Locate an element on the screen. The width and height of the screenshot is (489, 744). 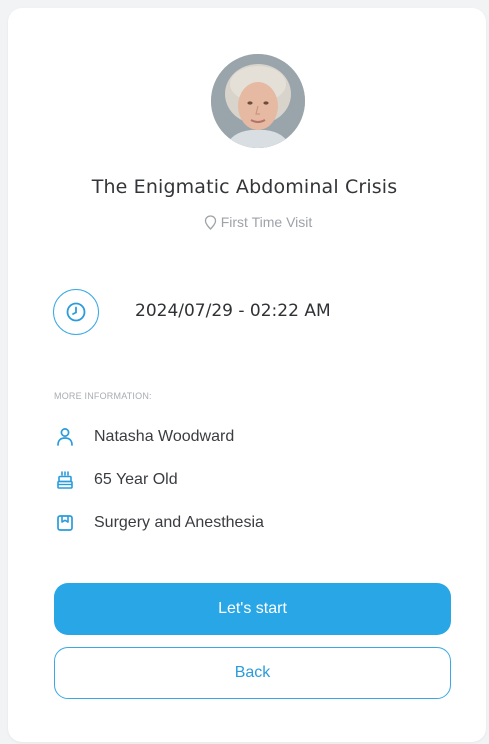
patient-name: Natasha Woodward is located at coordinates (164, 436).